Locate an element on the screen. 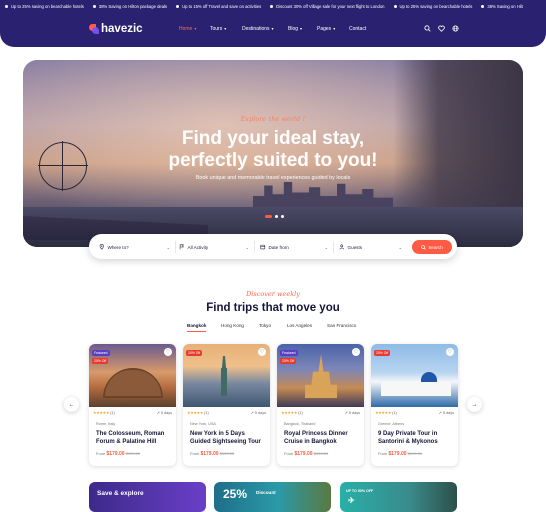 This screenshot has width=546, height=512. brand-name: havezic is located at coordinates (122, 29).